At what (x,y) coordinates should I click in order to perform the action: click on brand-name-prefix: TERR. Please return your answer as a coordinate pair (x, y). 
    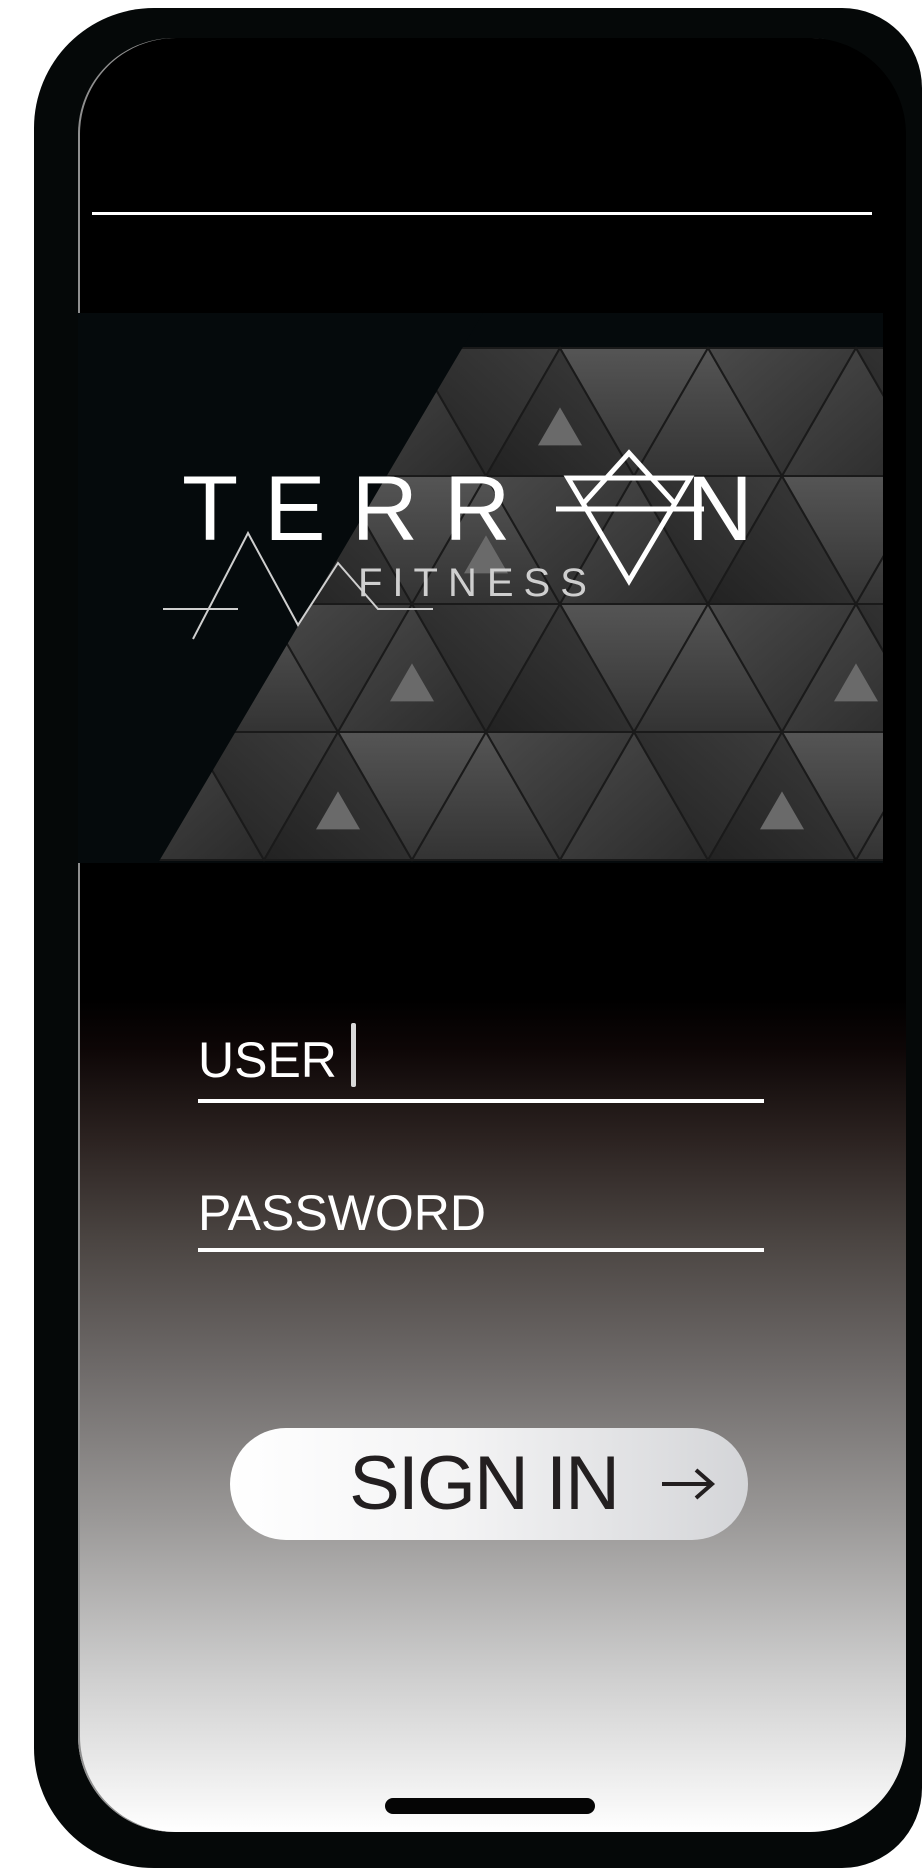
    Looking at the image, I should click on (359, 509).